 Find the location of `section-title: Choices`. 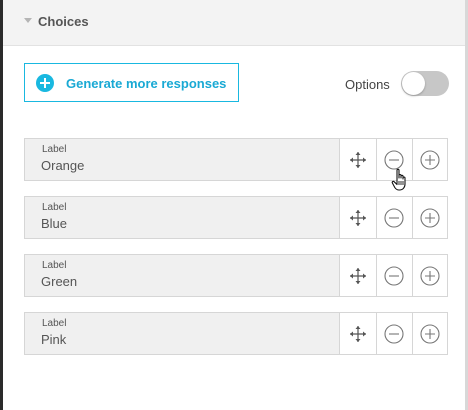

section-title: Choices is located at coordinates (63, 21).